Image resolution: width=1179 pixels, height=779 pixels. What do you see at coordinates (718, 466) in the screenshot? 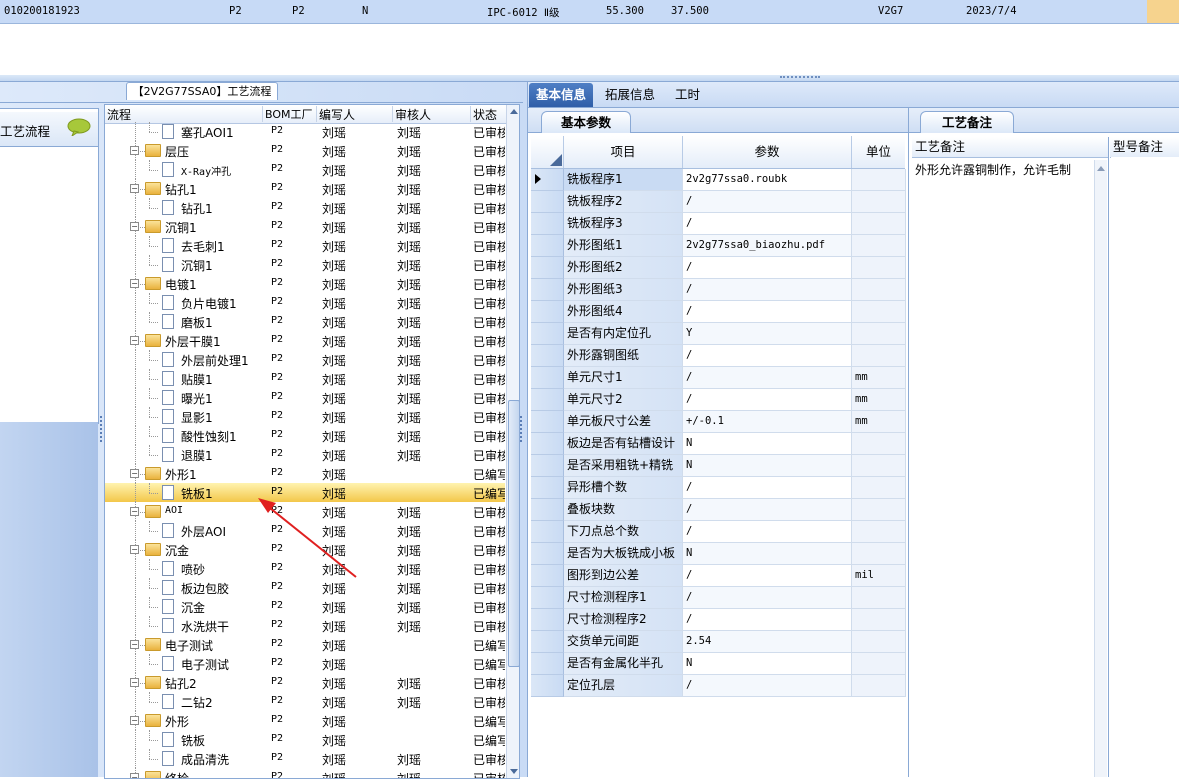
I see `param-row: 是否采用粗铣+精铣 N` at bounding box center [718, 466].